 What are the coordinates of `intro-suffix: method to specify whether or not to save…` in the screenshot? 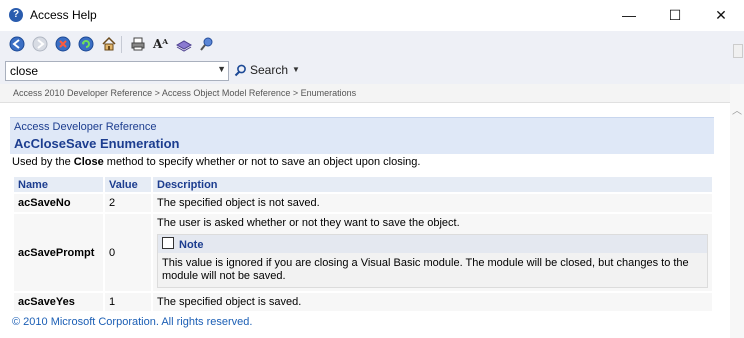 It's located at (262, 162).